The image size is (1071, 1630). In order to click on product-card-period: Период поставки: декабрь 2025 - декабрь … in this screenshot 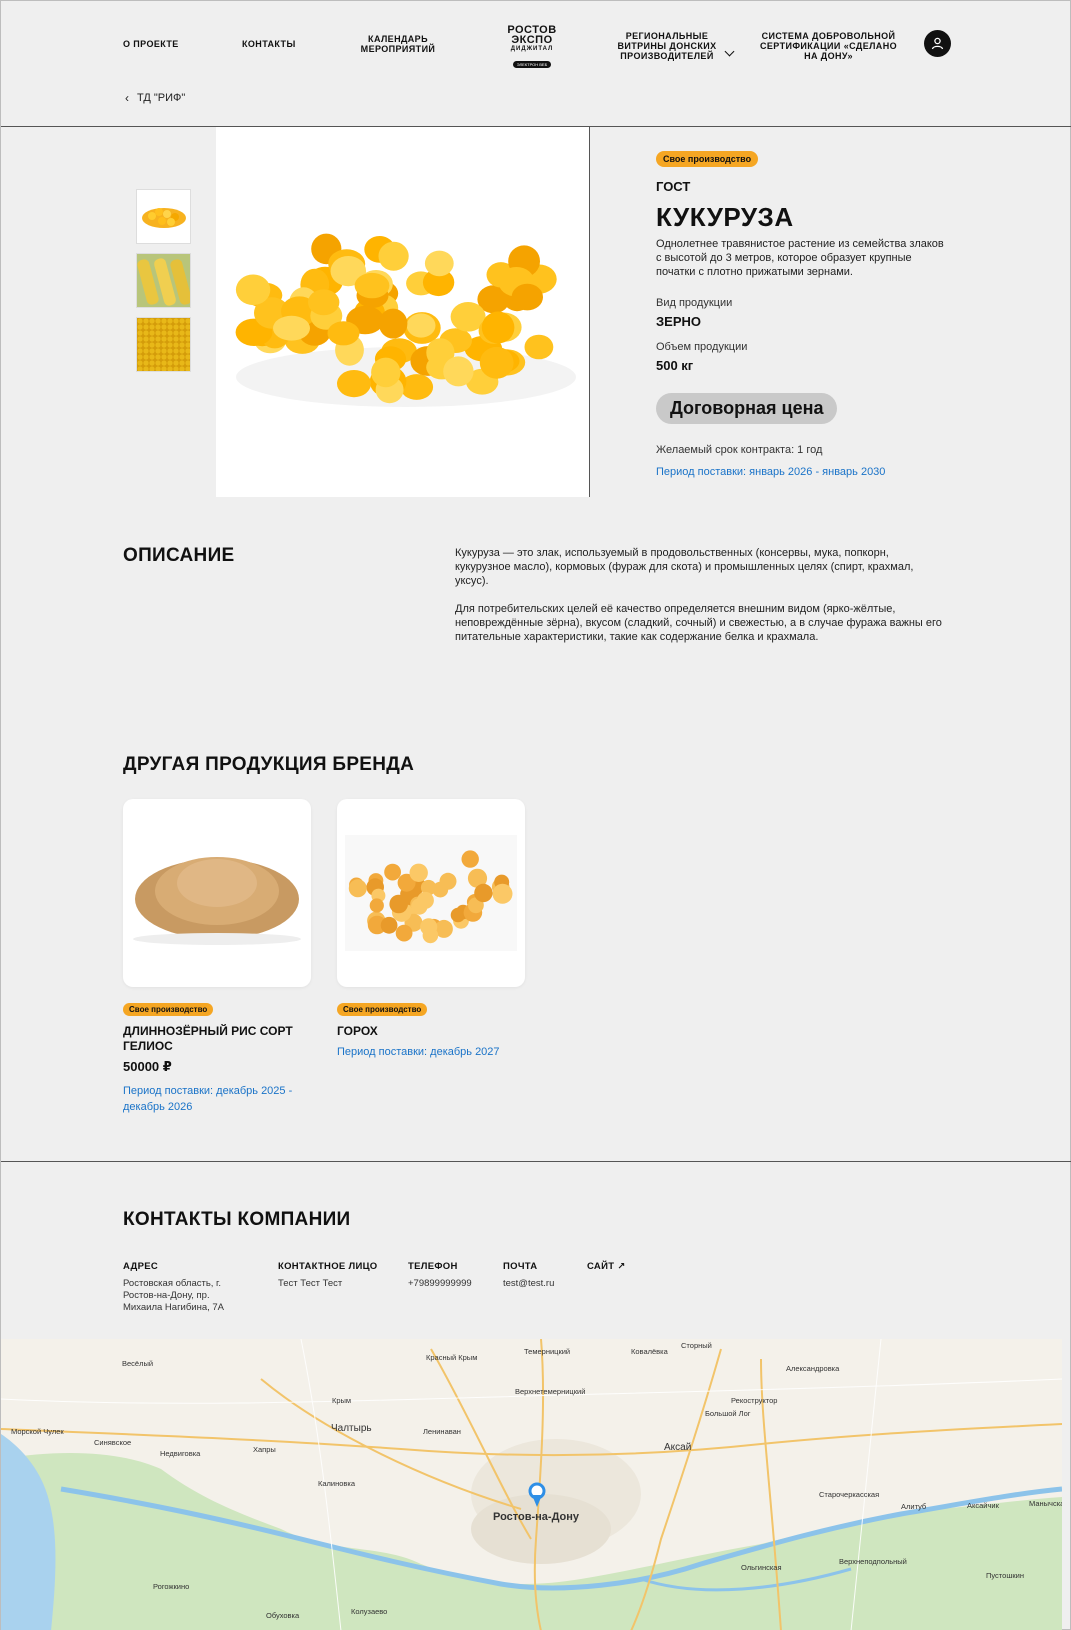, I will do `click(208, 1099)`.